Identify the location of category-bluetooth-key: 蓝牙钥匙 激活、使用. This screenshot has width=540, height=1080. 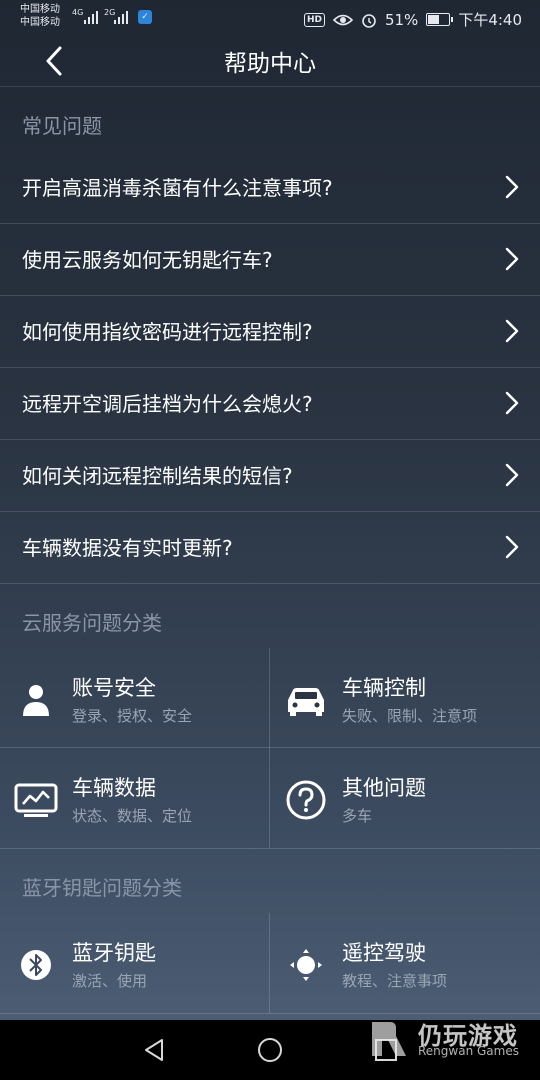
(135, 963).